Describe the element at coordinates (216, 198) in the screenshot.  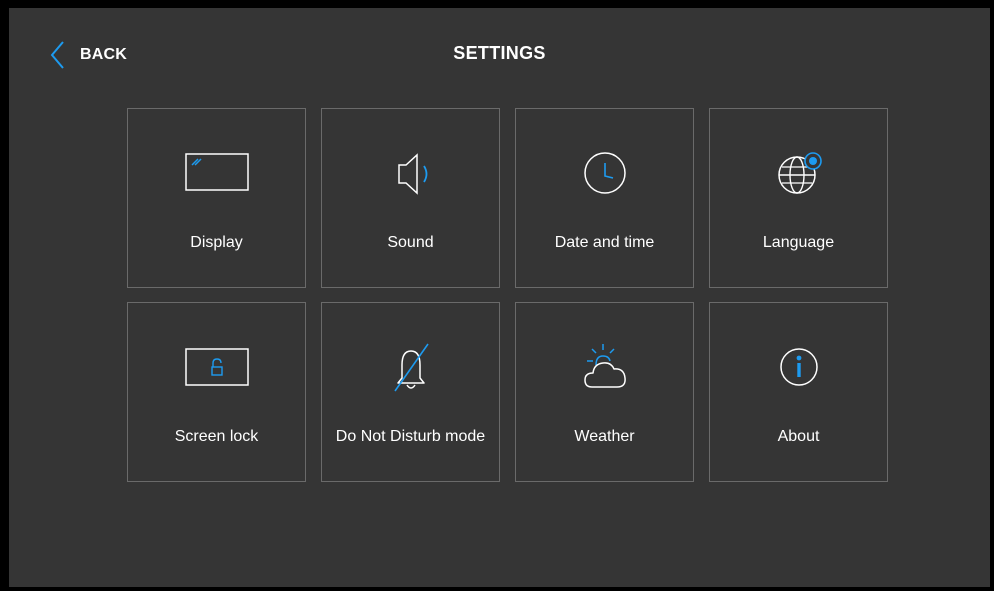
I see `tile-display: Display` at that location.